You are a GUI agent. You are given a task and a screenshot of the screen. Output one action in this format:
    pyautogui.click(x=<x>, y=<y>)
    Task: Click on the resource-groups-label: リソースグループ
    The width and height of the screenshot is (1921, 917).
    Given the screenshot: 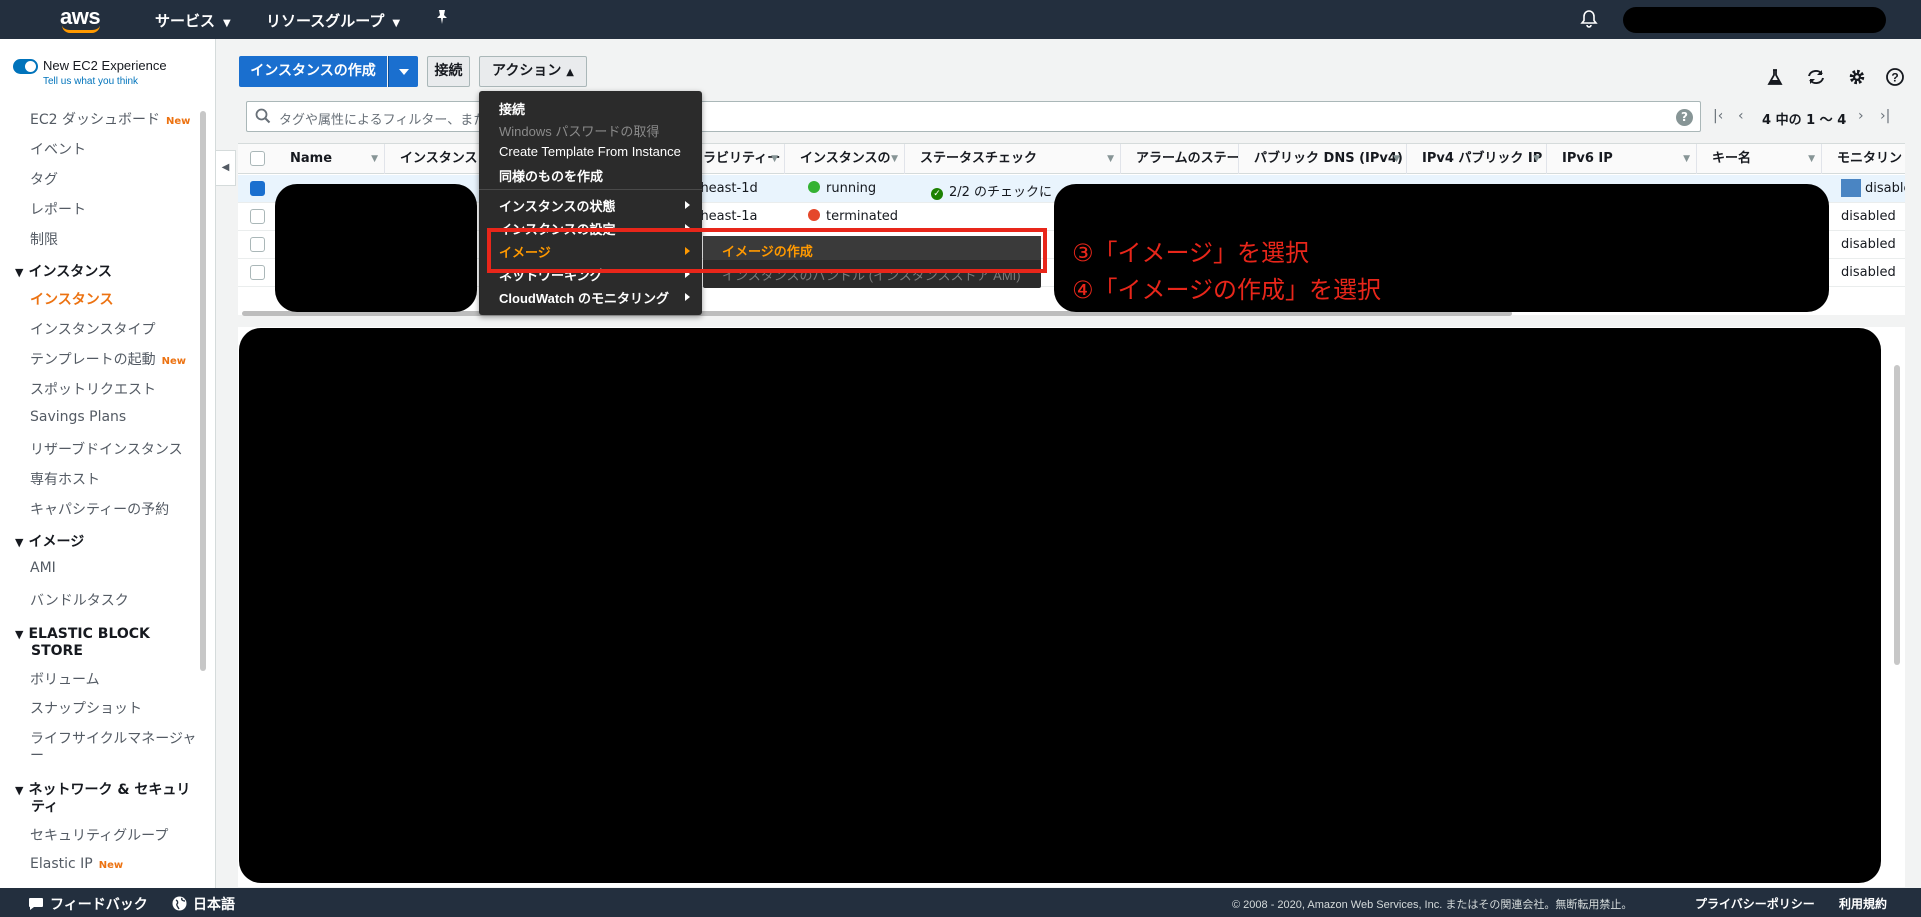 What is the action you would take?
    pyautogui.click(x=325, y=21)
    